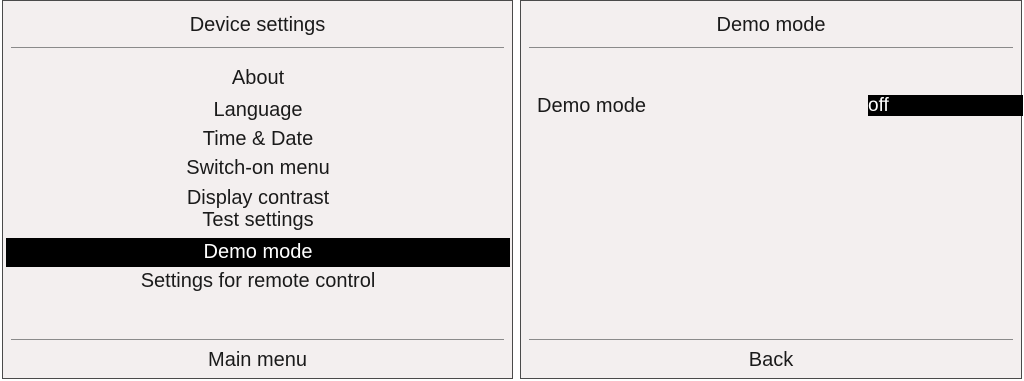 This screenshot has width=1024, height=381. I want to click on menu-item-switch-on-menu: Switch-on menu, so click(258, 168).